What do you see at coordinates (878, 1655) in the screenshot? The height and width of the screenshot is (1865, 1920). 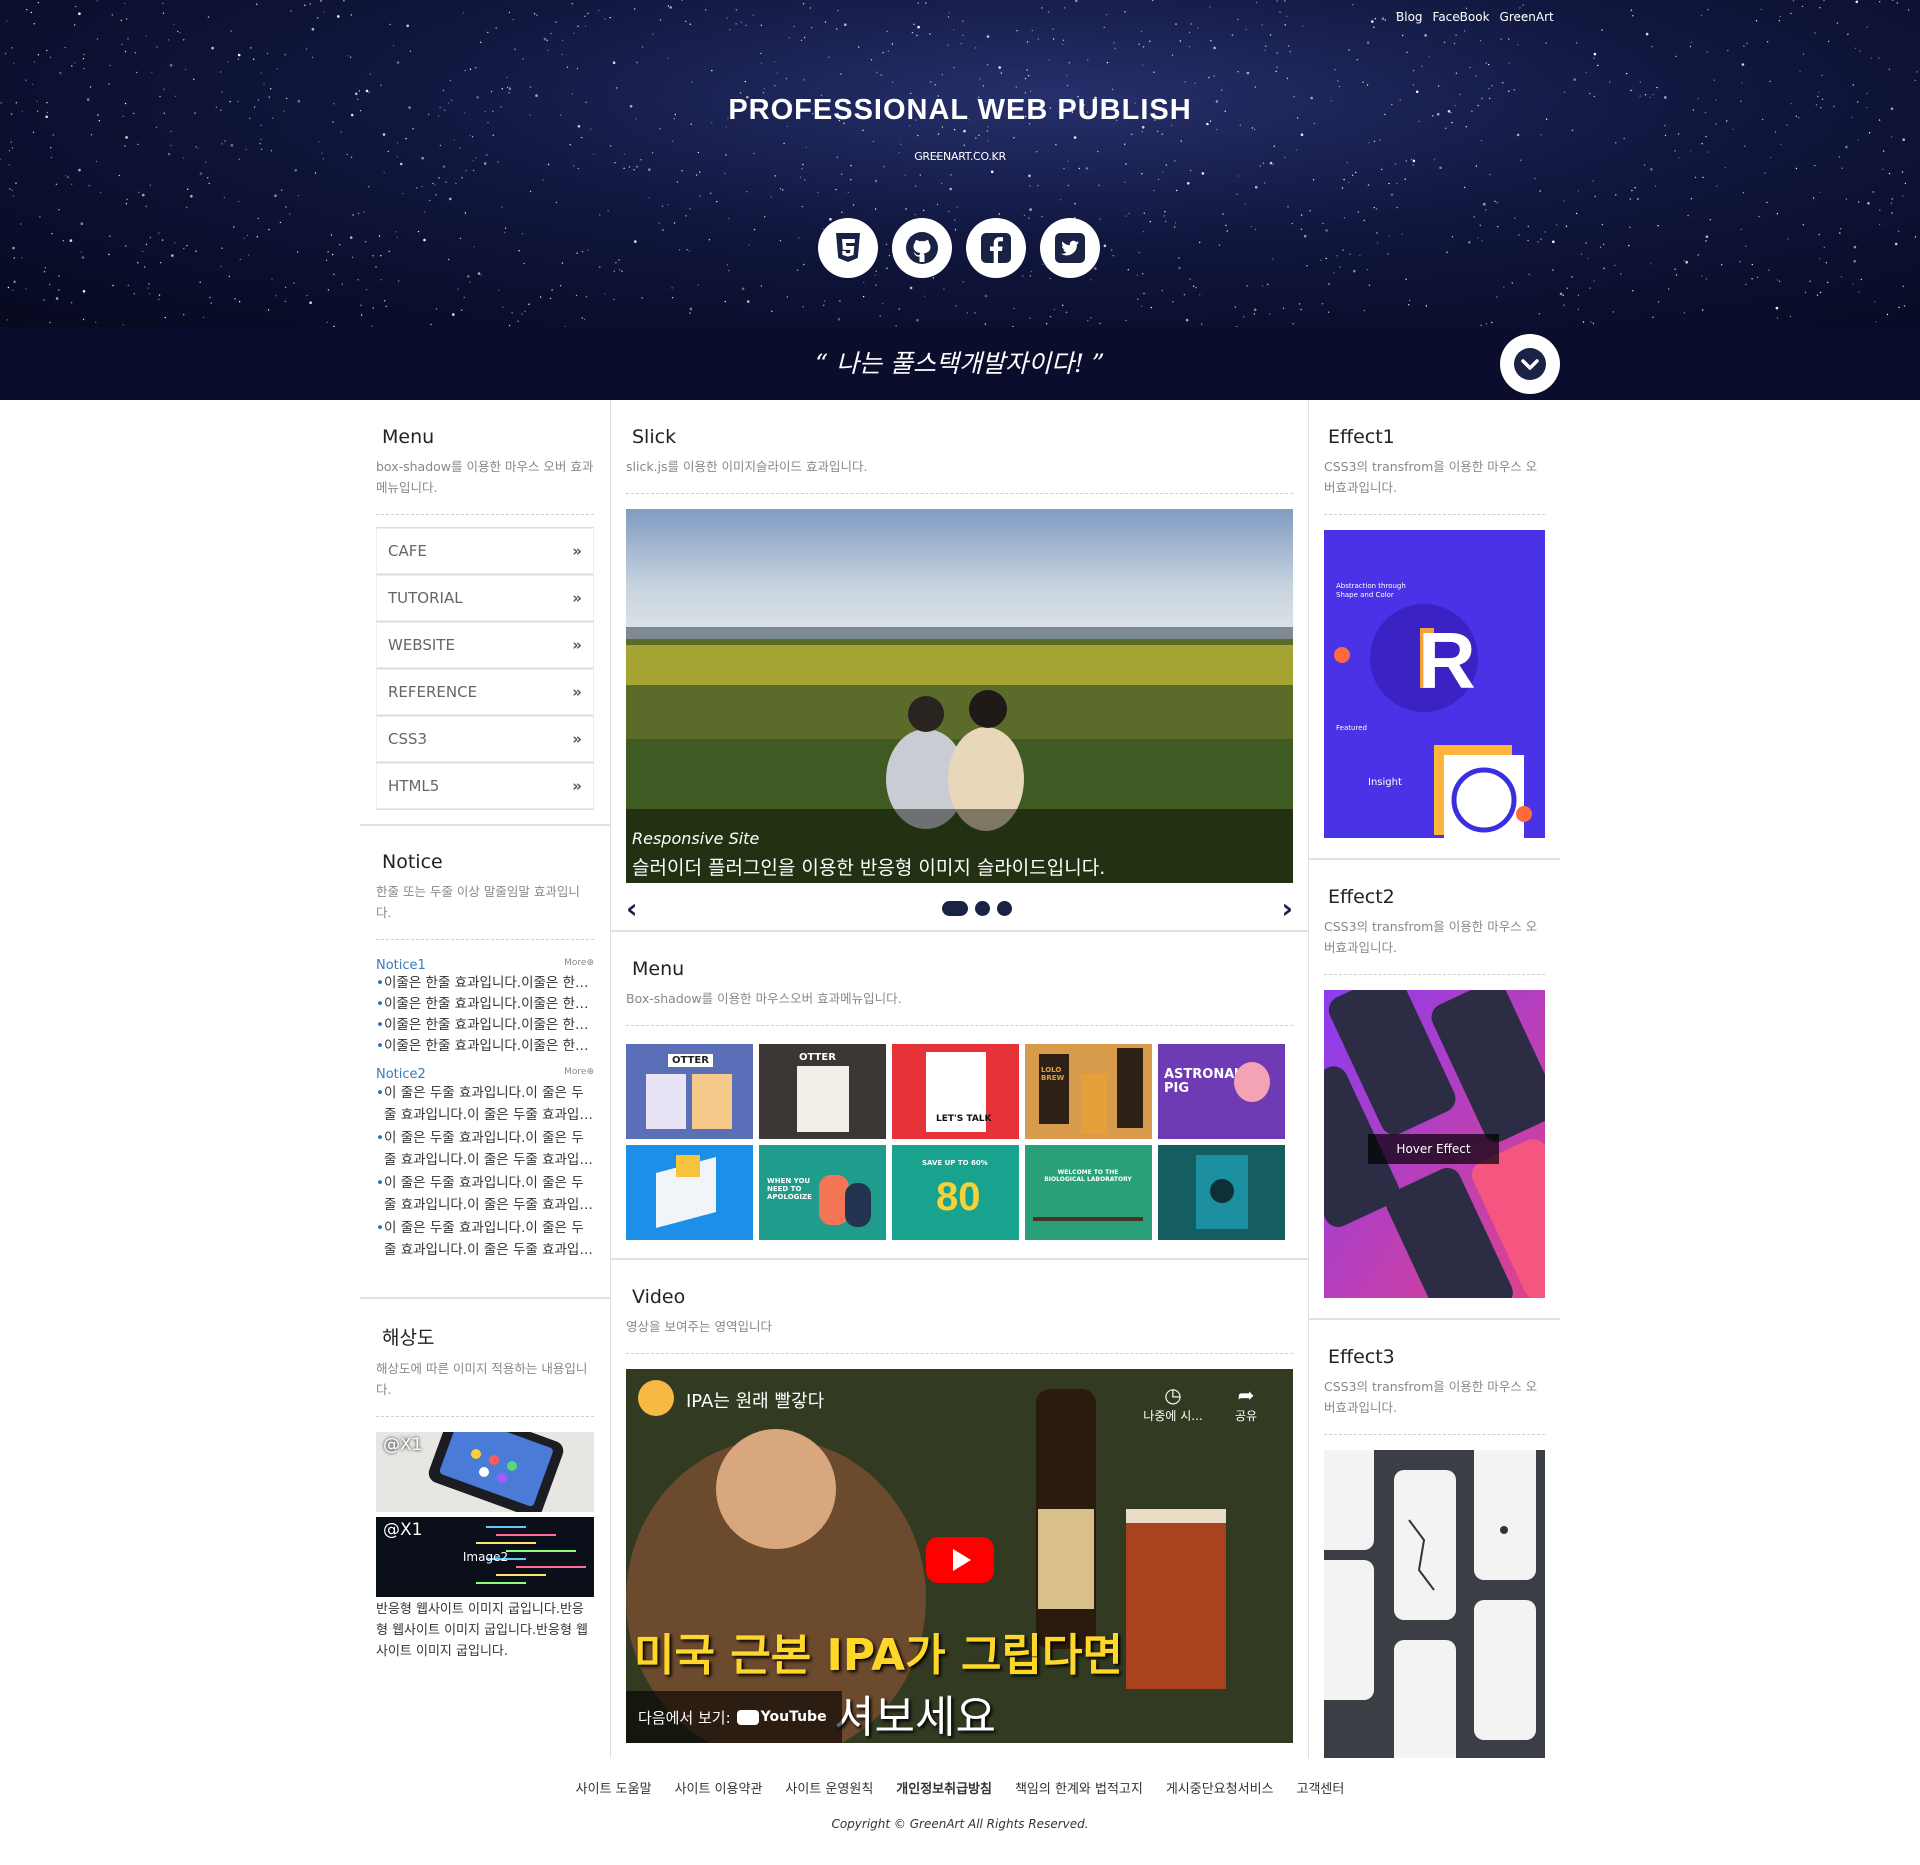 I see `video-overlay-line1: 미국 근본 IPA가 그립다면` at bounding box center [878, 1655].